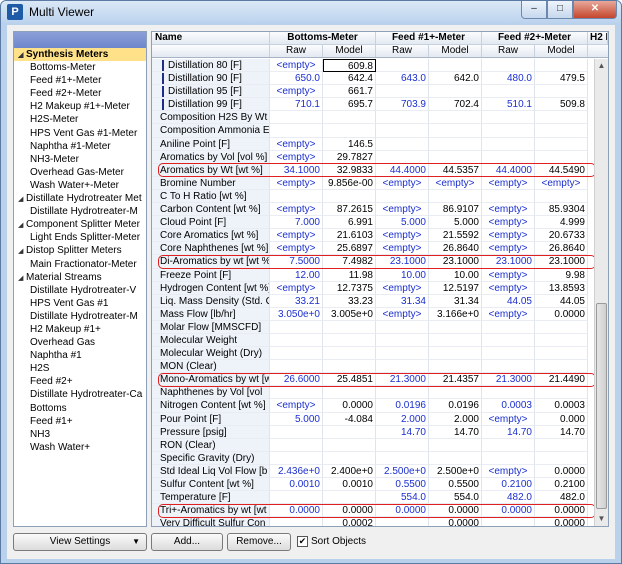 This screenshot has width=622, height=564. I want to click on row-name-cell: Molecular Weight (Dry), so click(211, 354).